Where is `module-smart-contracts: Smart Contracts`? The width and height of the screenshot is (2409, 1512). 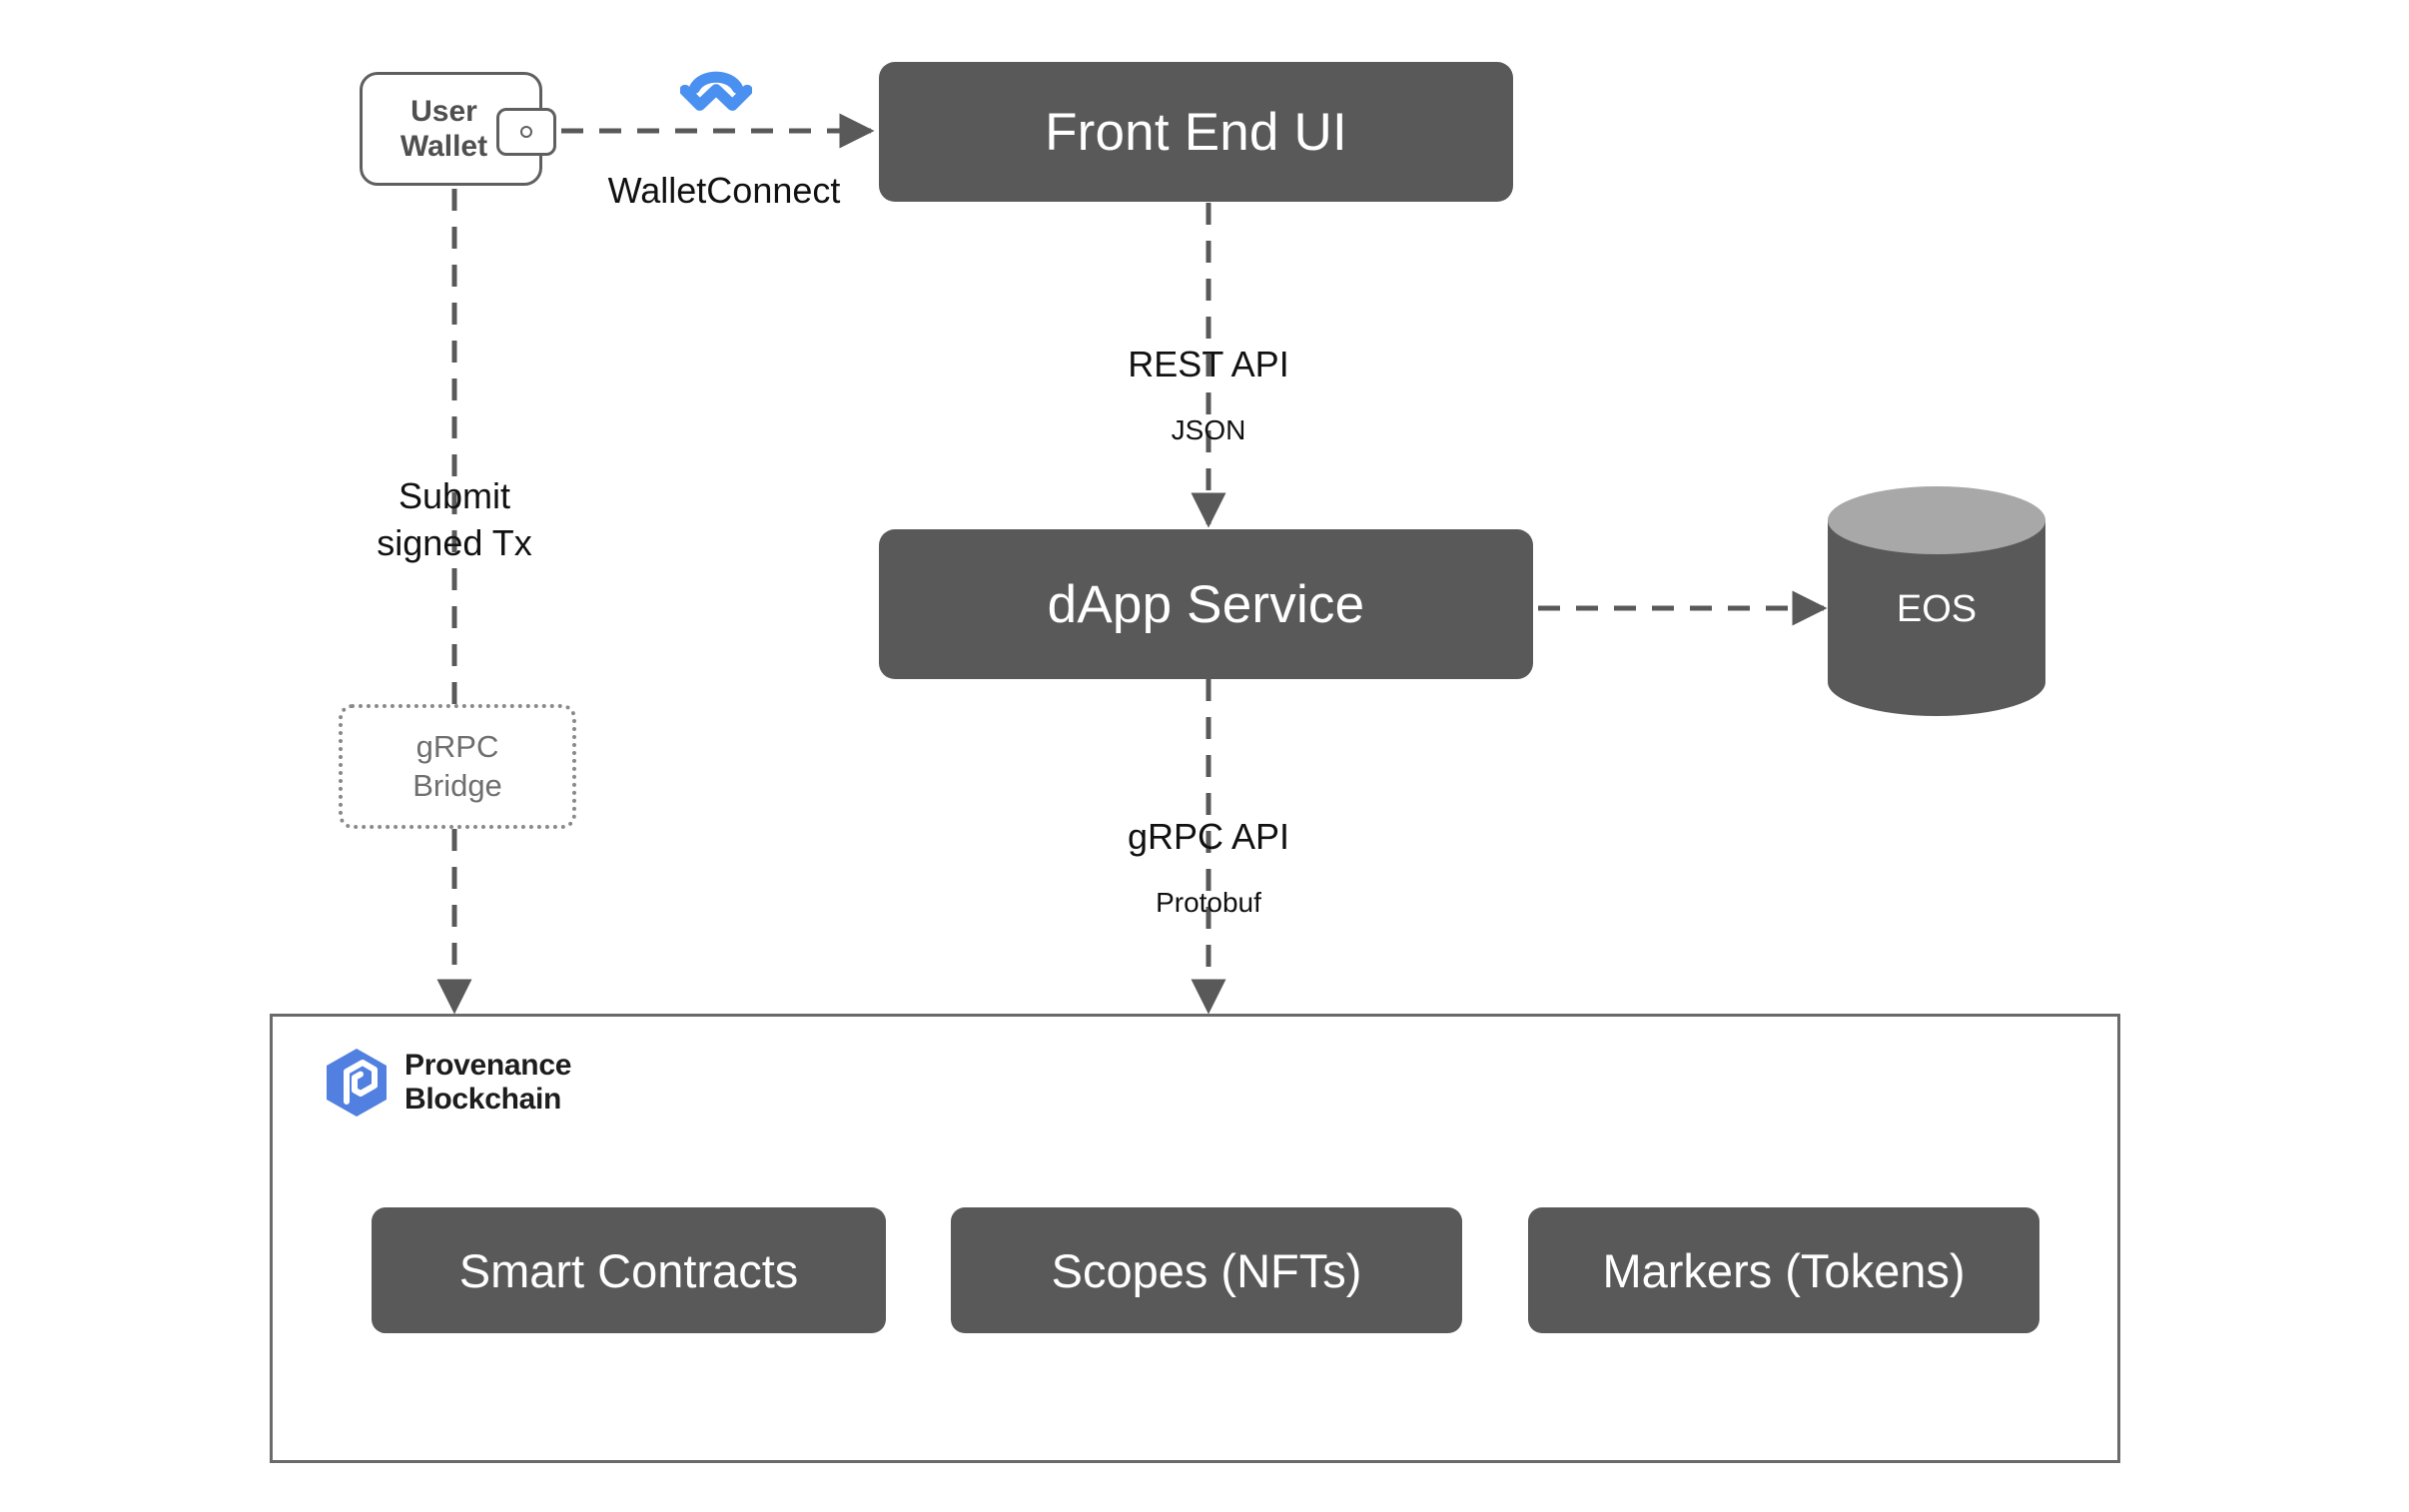
module-smart-contracts: Smart Contracts is located at coordinates (629, 1270).